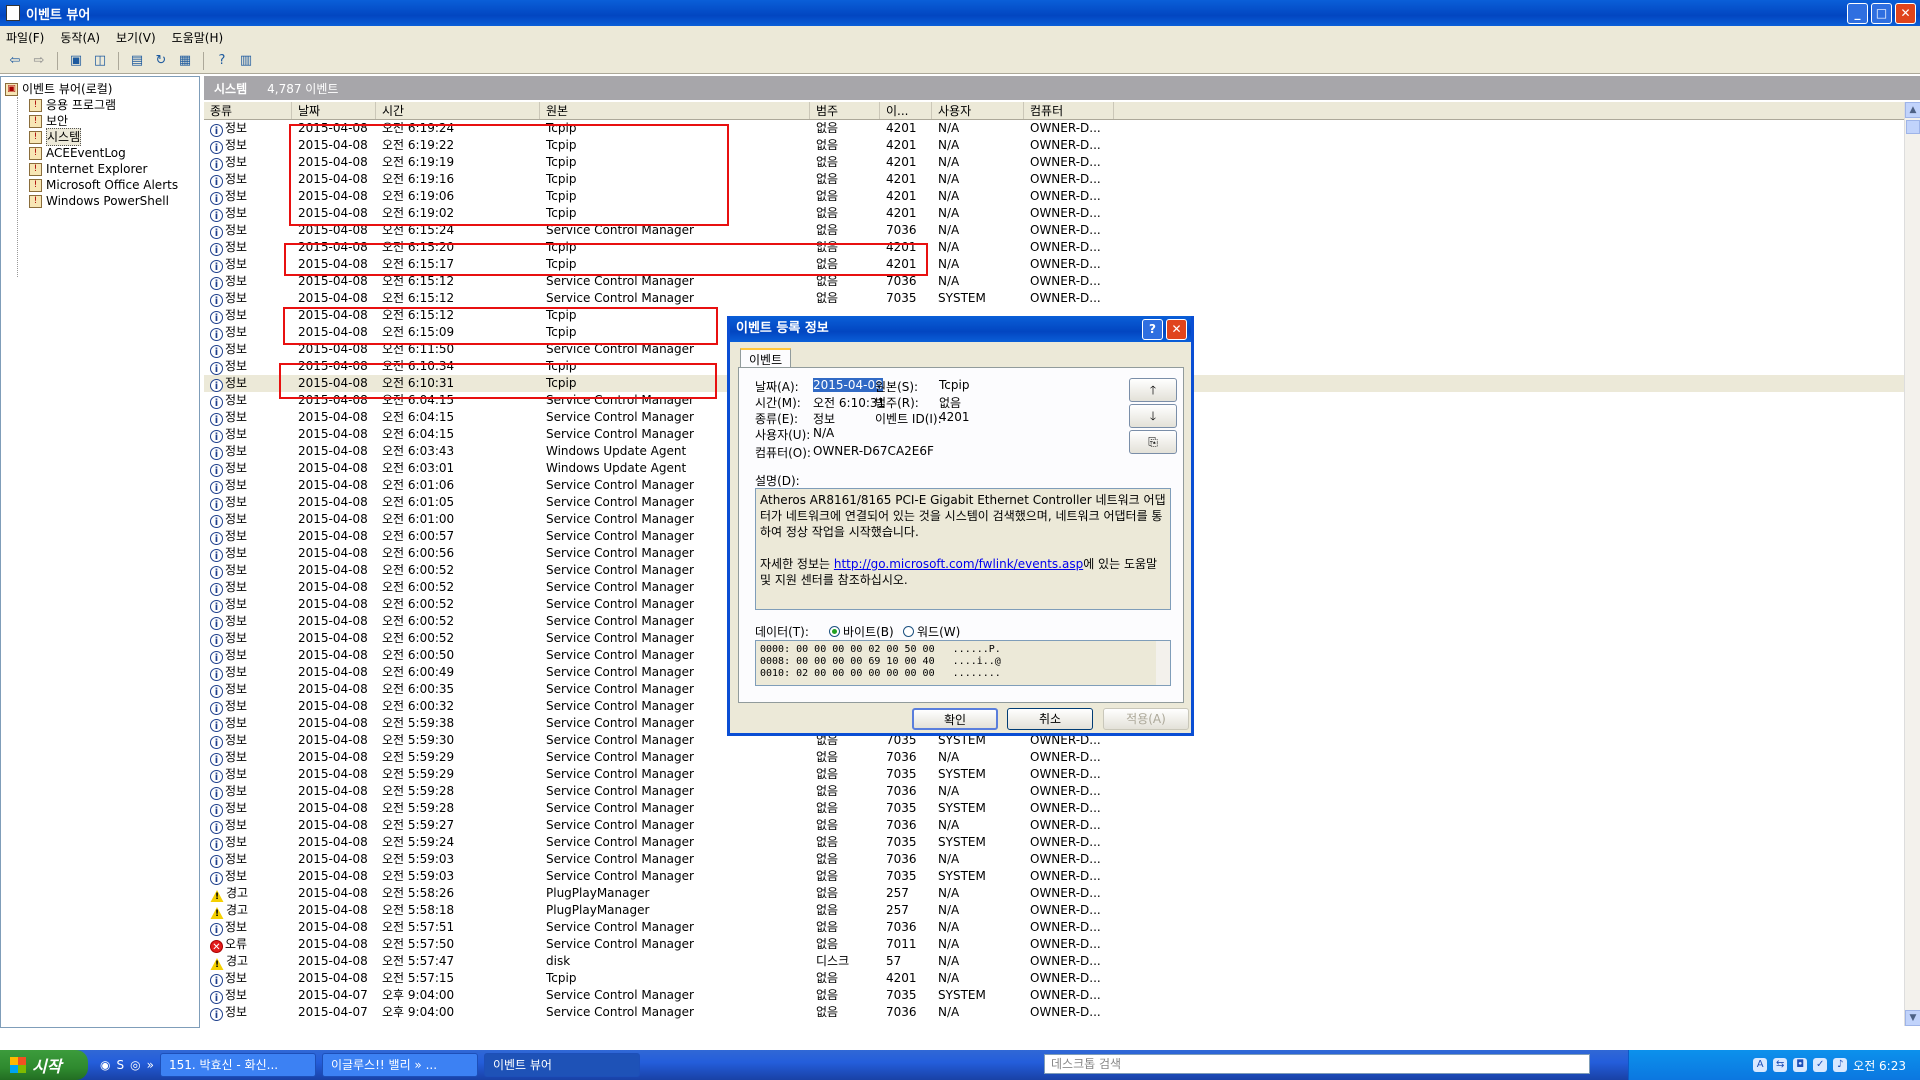 The image size is (1920, 1080). What do you see at coordinates (246, 61) in the screenshot?
I see `console-icon: ▥` at bounding box center [246, 61].